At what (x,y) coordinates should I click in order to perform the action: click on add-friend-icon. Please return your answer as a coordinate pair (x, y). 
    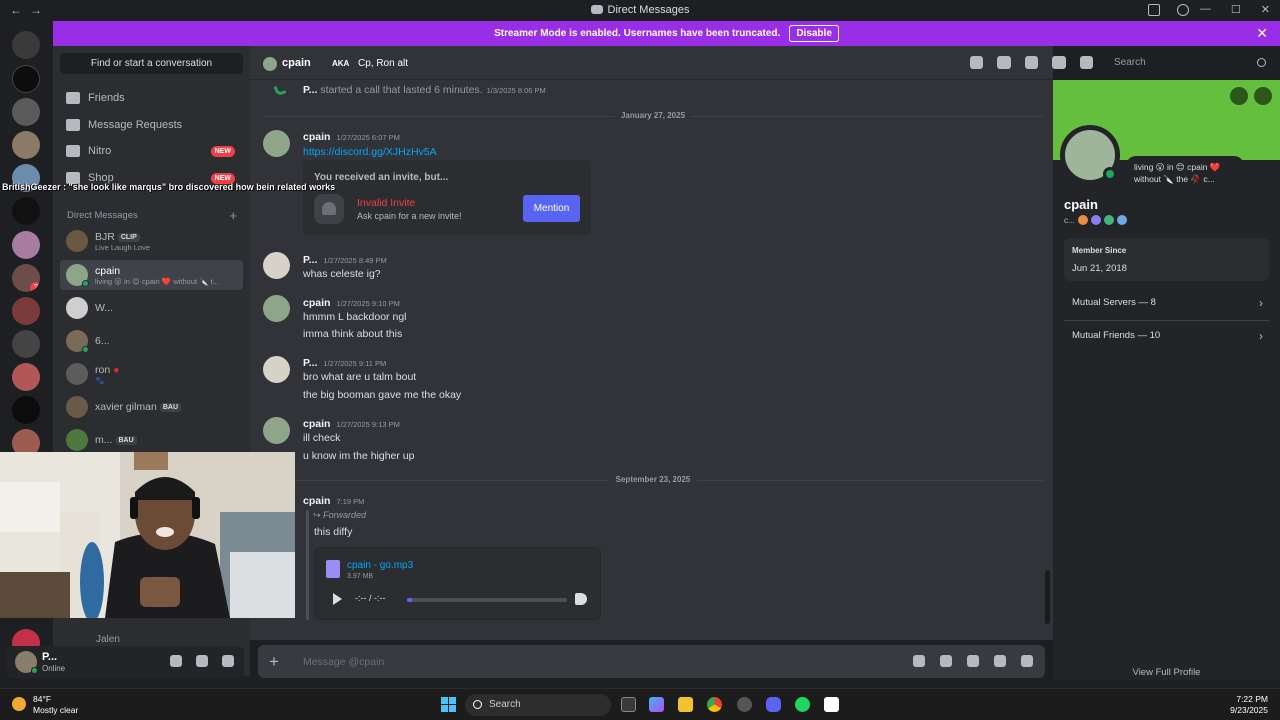
    Looking at the image, I should click on (1239, 96).